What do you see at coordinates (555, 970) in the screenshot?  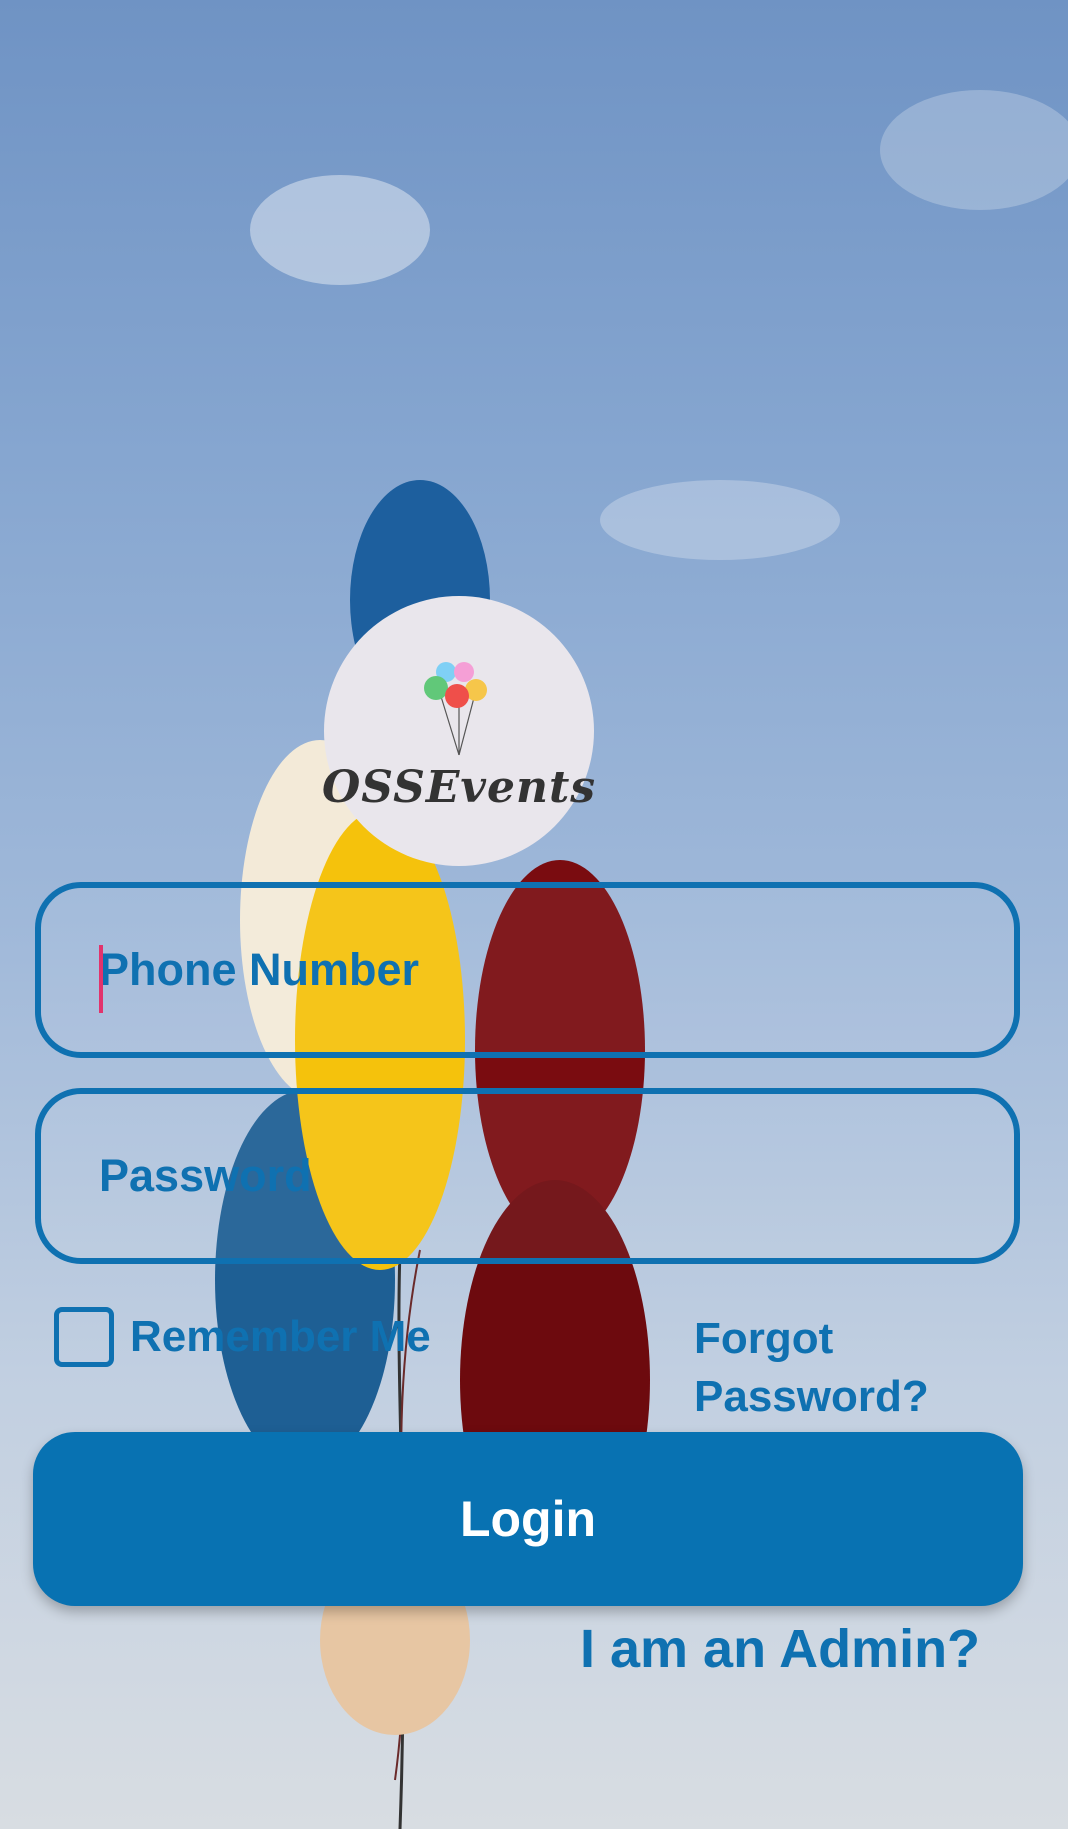 I see `phone-number-input` at bounding box center [555, 970].